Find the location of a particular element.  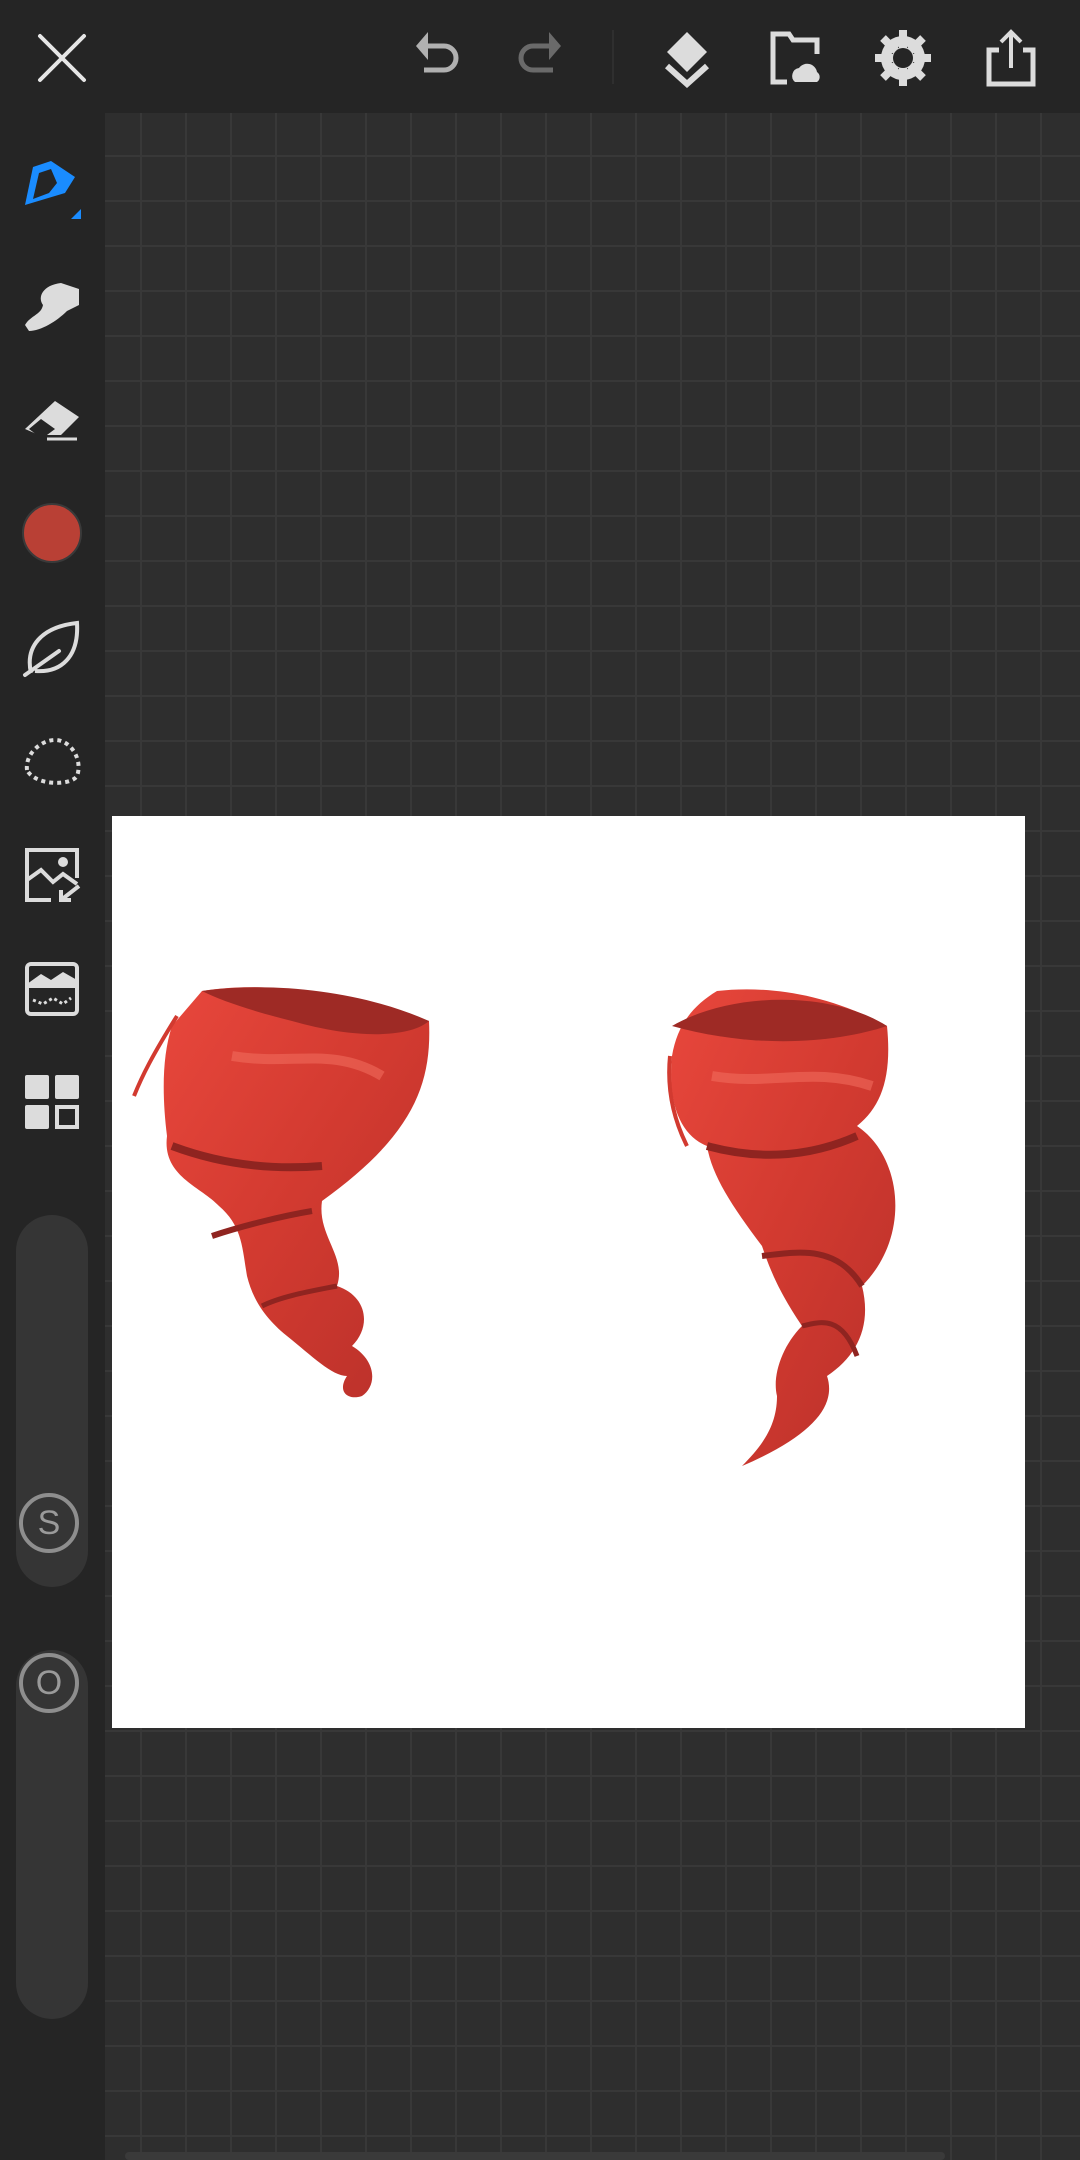

brush-tool is located at coordinates (52, 190).